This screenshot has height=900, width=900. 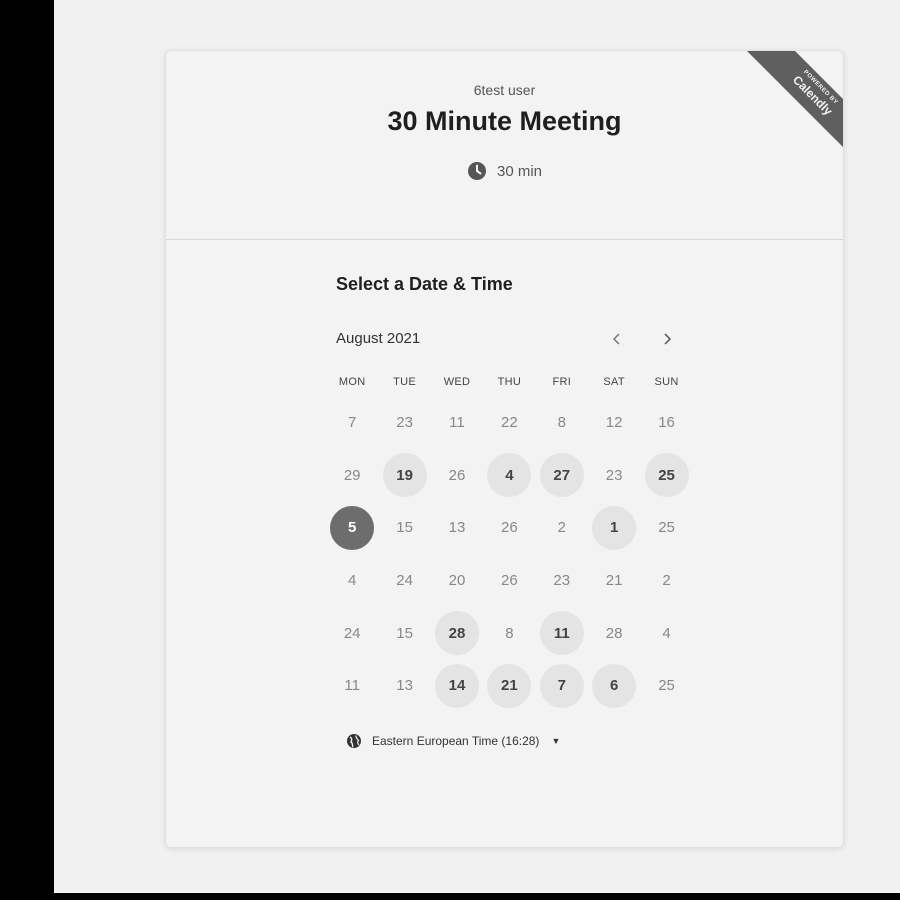 What do you see at coordinates (511, 340) in the screenshot?
I see `calendar-month-header: August 2021` at bounding box center [511, 340].